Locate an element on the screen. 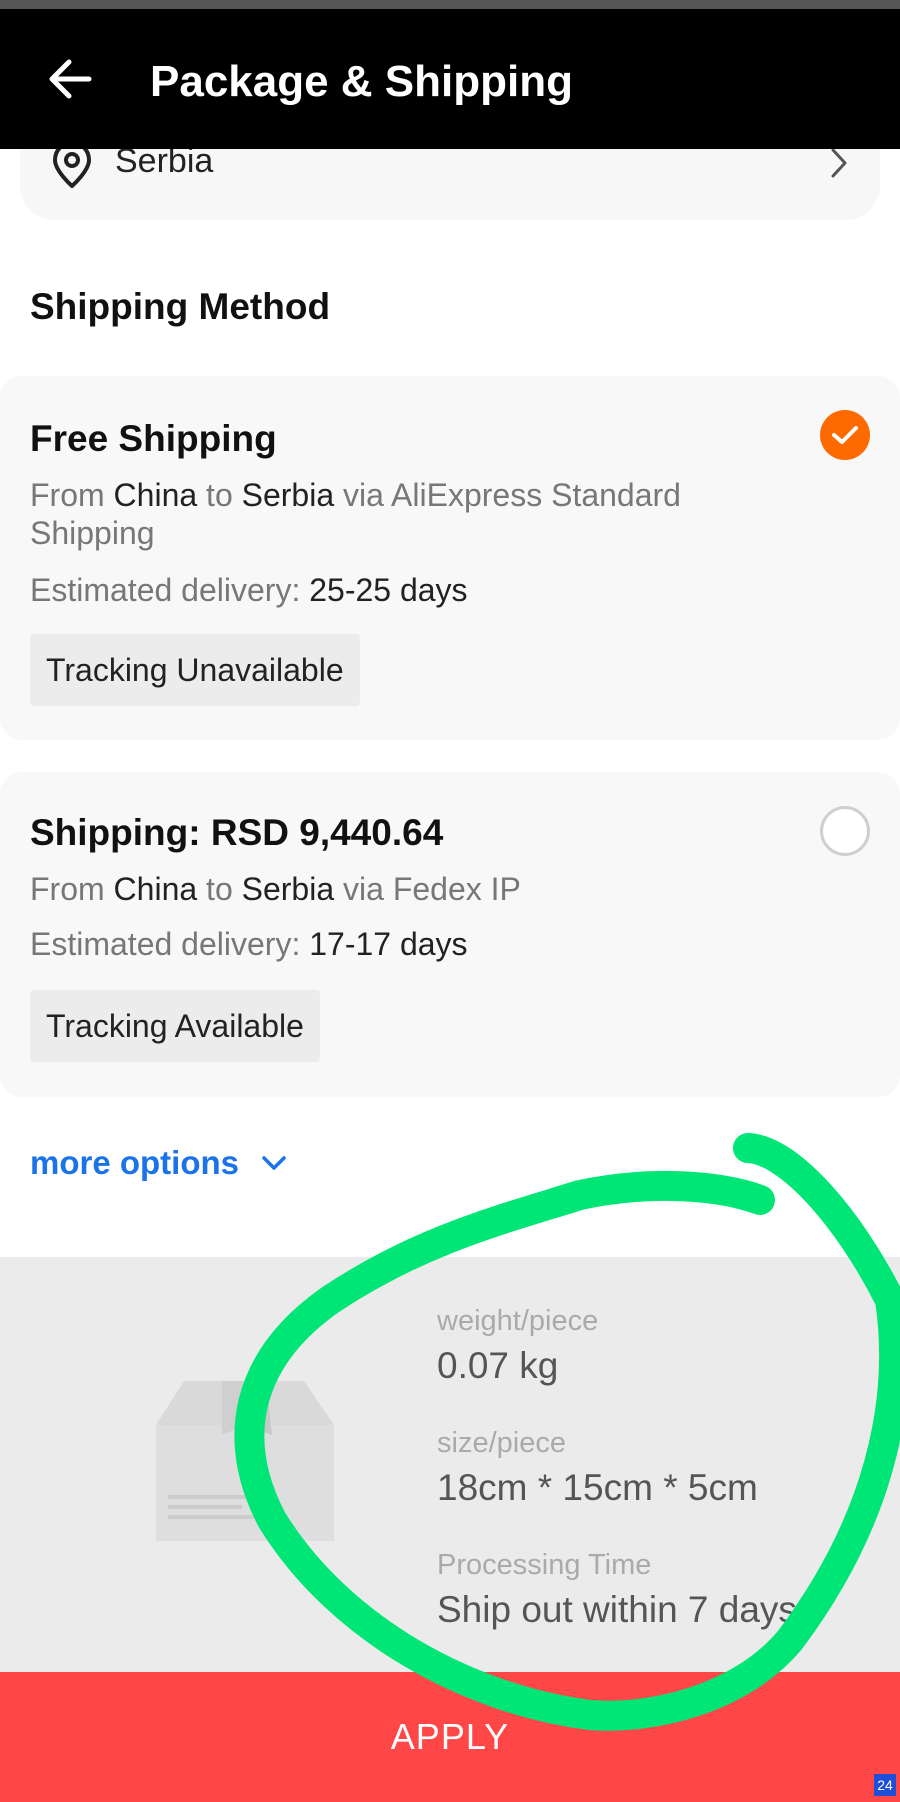 Image resolution: width=900 pixels, height=1802 pixels. shipping-method-heading: Shipping Method is located at coordinates (180, 306).